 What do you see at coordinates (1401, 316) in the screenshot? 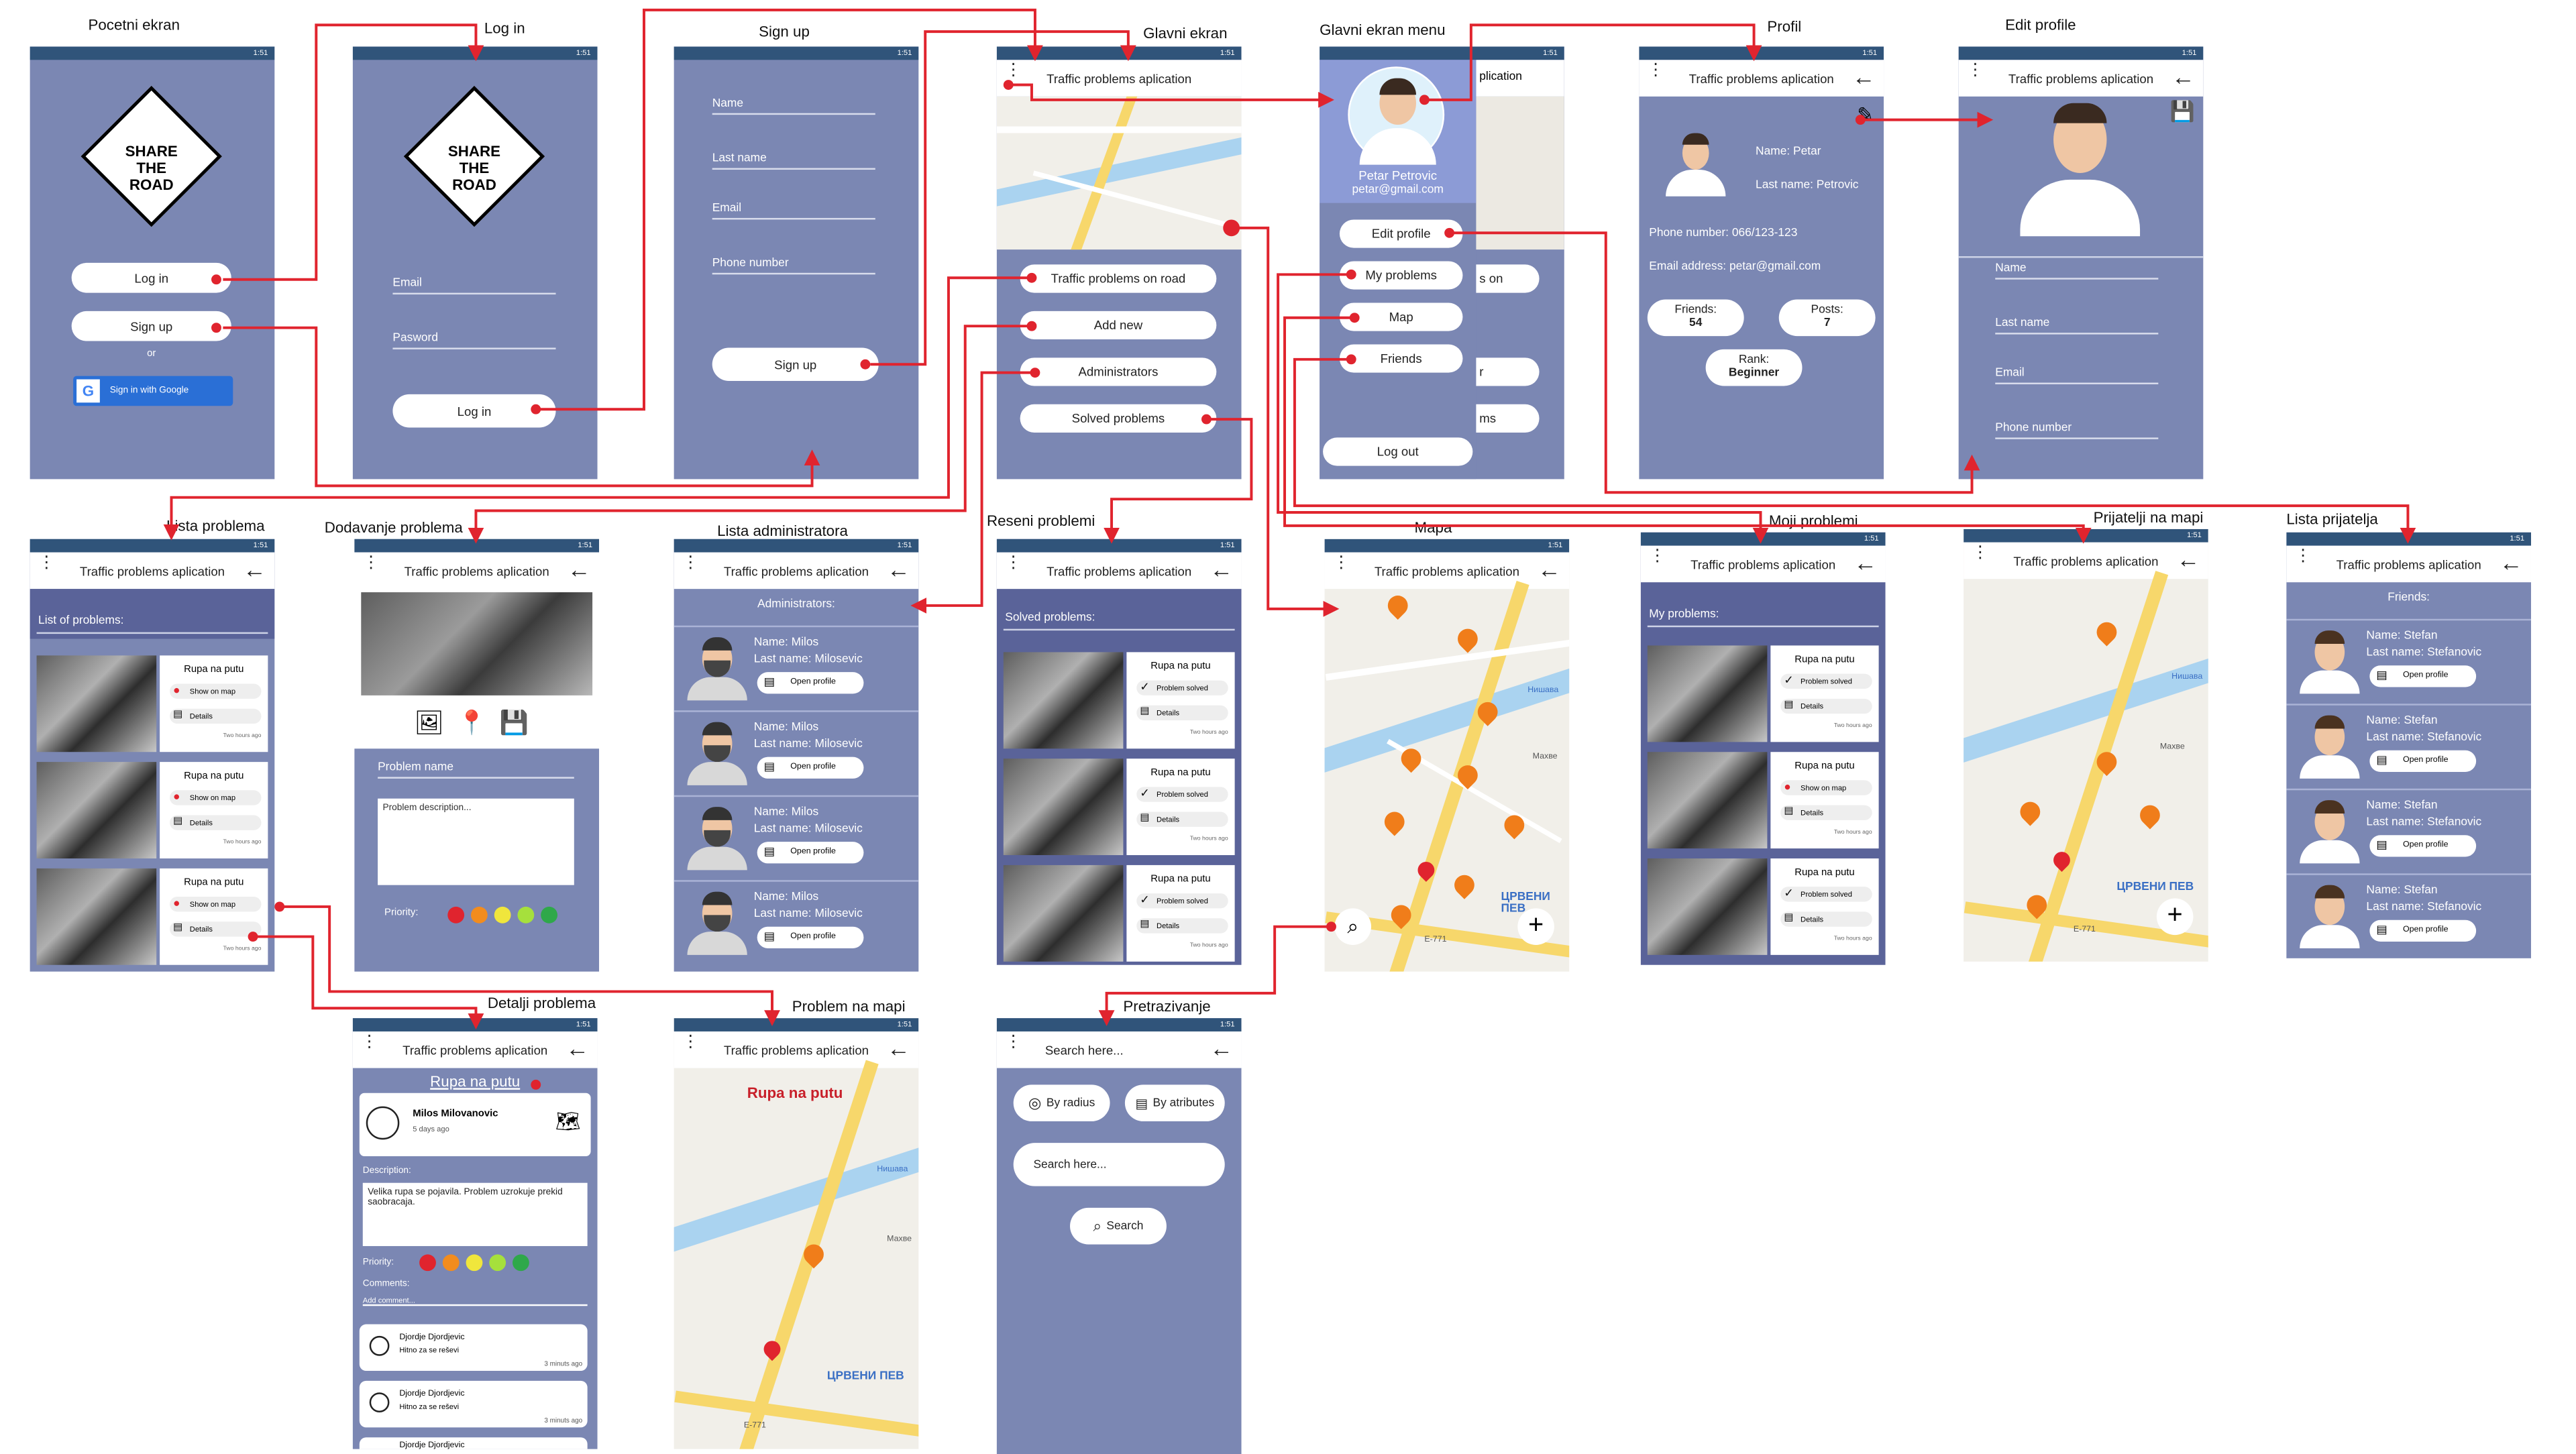
I see `menu-map: Map` at bounding box center [1401, 316].